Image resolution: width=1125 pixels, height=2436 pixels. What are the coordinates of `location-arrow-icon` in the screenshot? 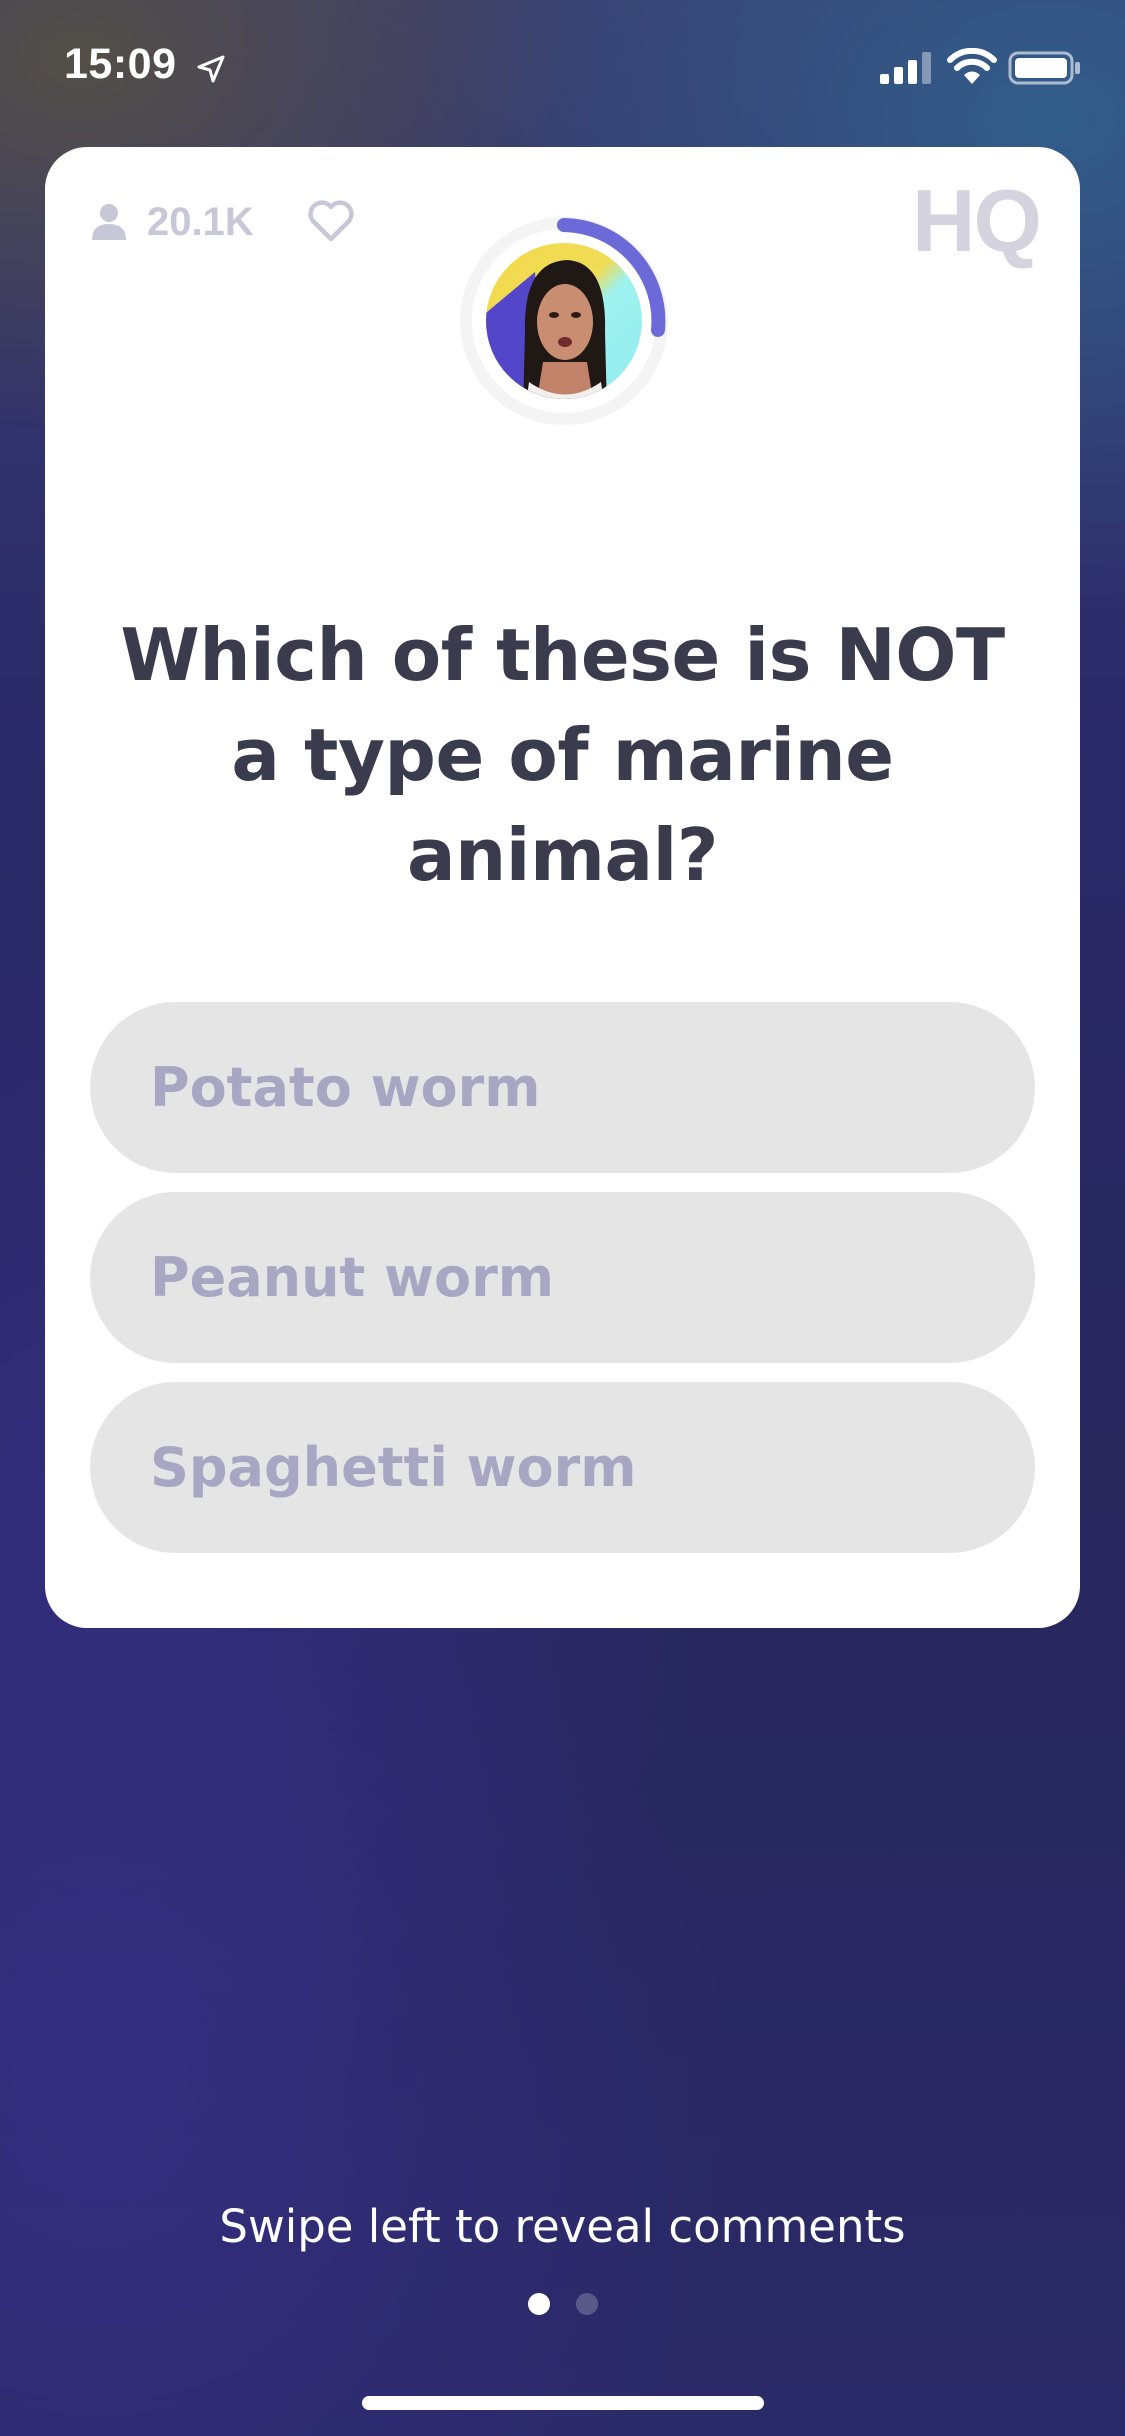 It's located at (211, 69).